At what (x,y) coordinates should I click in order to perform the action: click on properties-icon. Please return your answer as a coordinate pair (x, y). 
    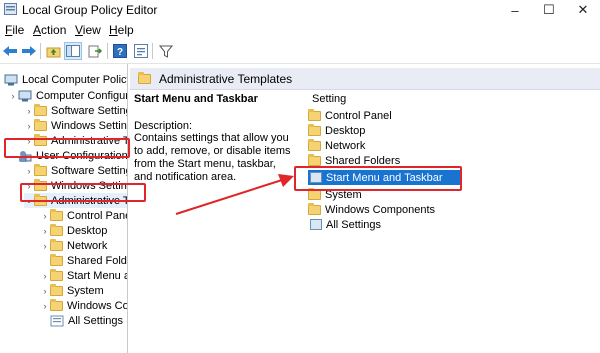
    Looking at the image, I should click on (141, 51).